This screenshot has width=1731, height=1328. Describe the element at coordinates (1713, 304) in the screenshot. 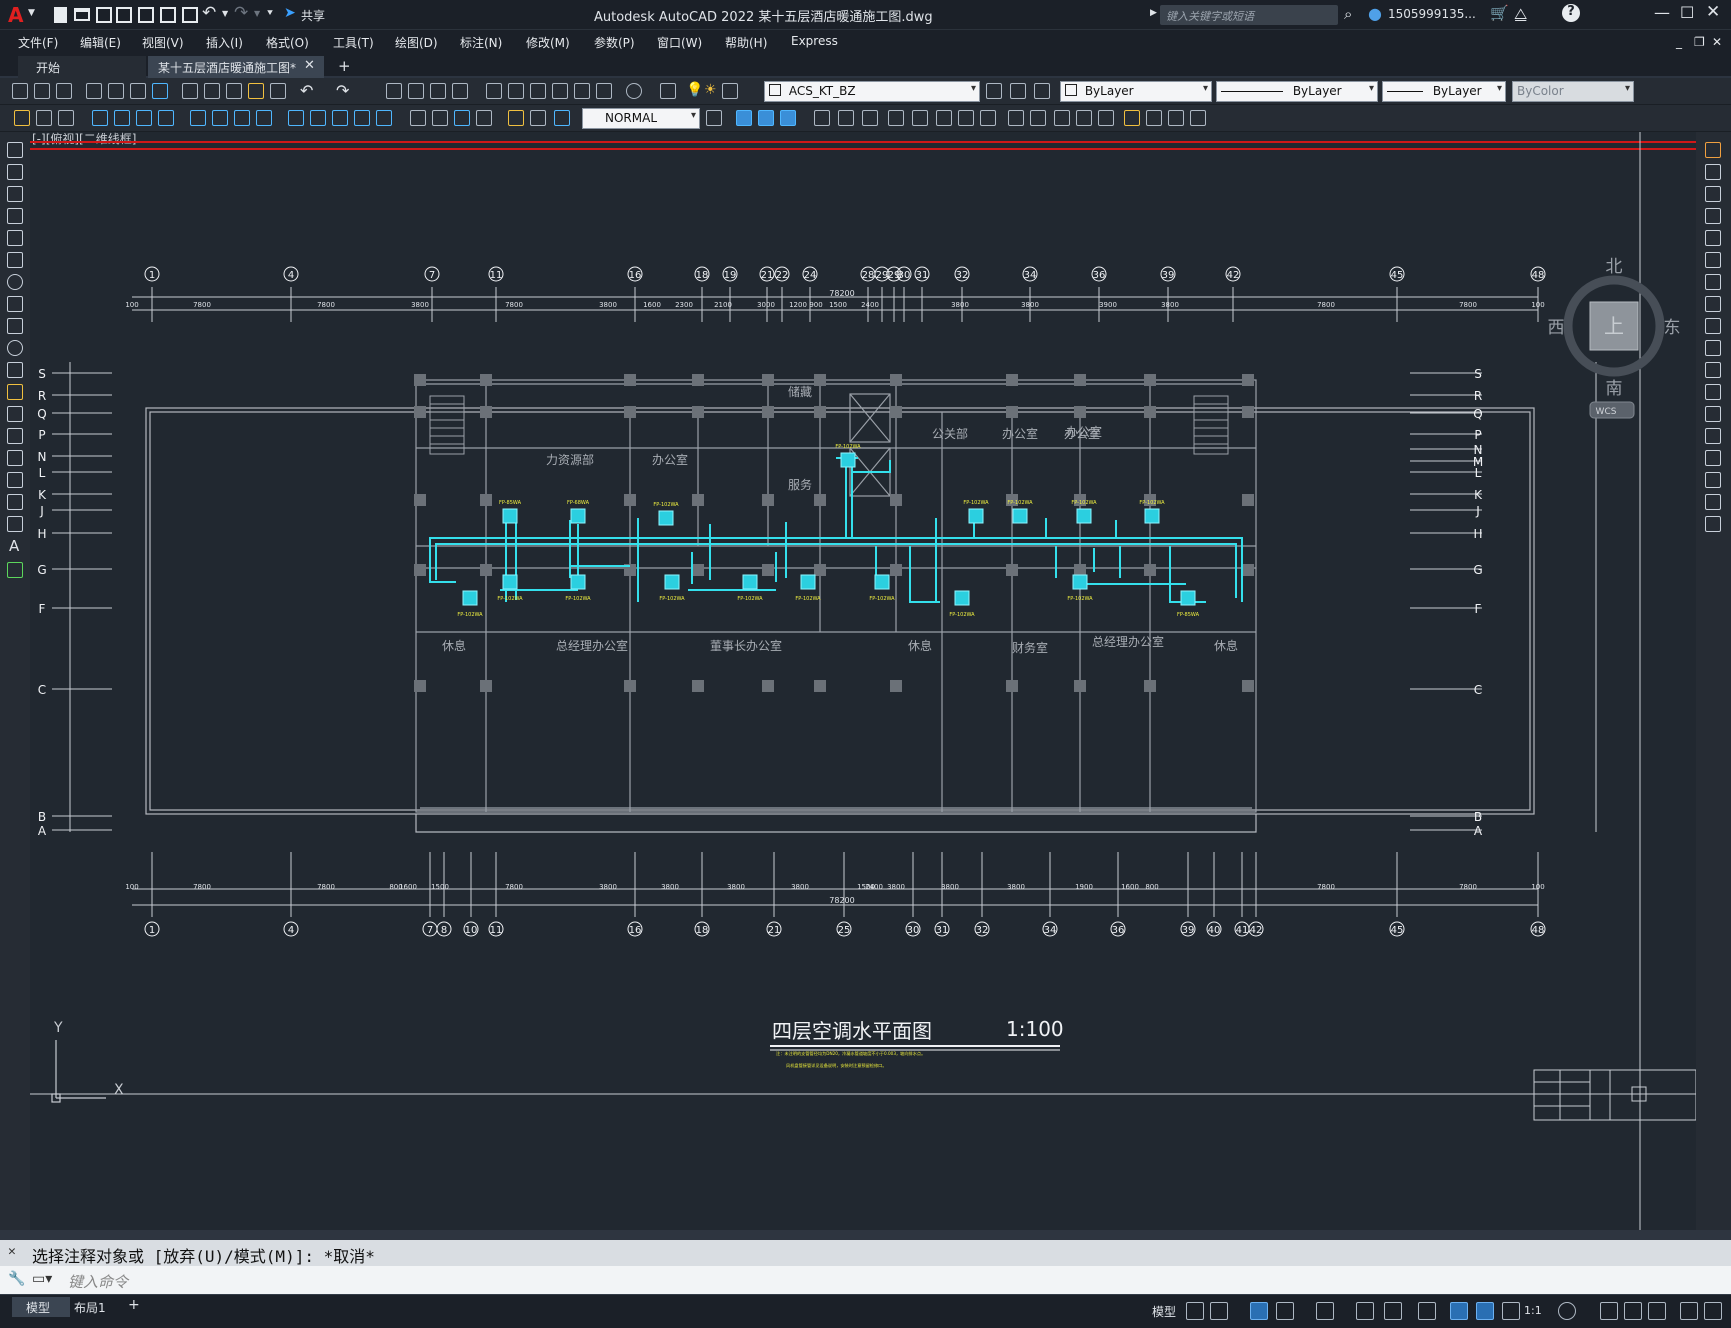

I see `scale-icon` at that location.